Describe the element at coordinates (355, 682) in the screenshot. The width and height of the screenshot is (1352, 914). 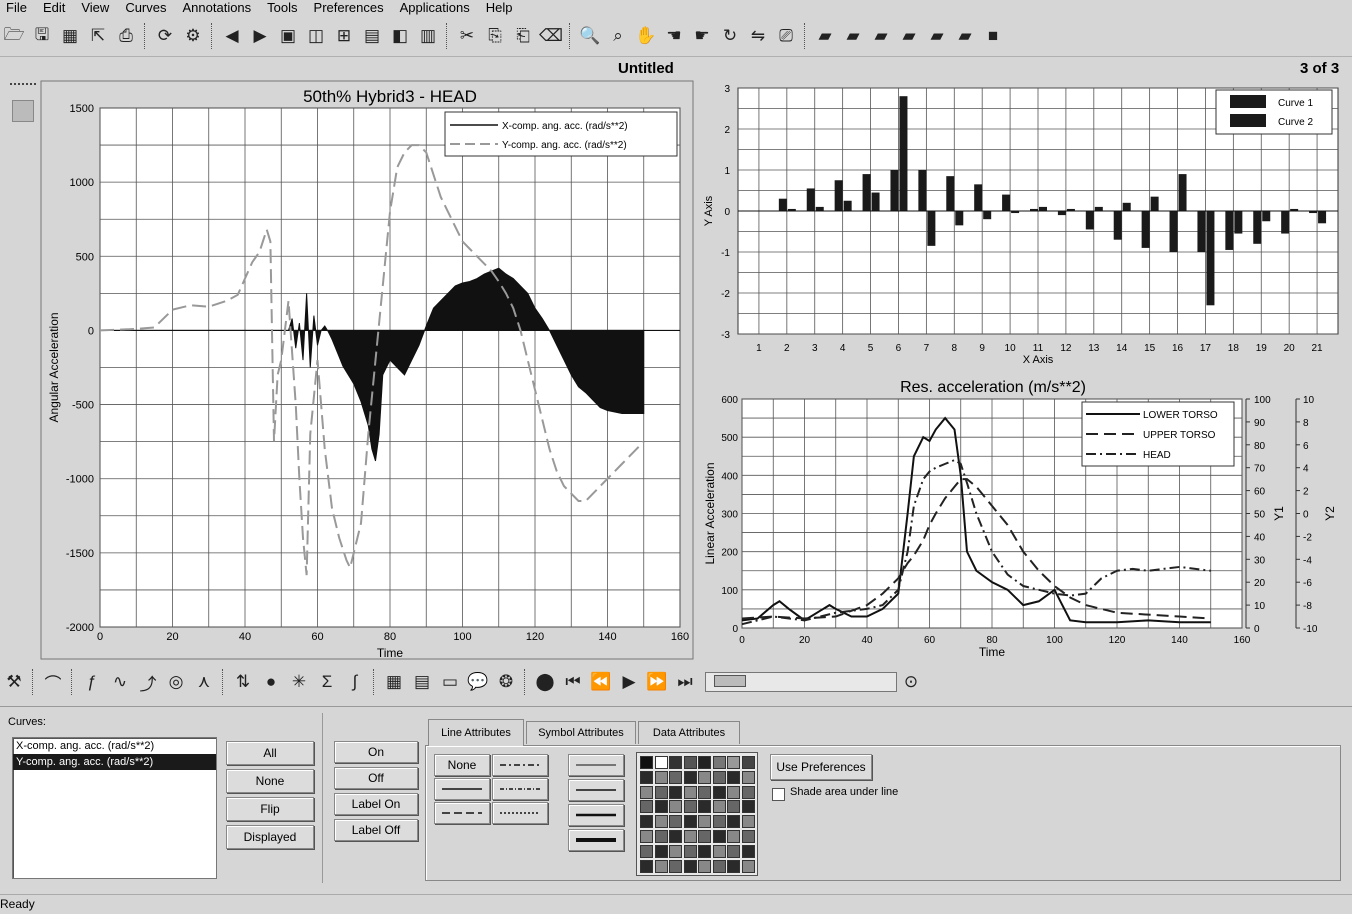
I see `integral-icon: ∫` at that location.